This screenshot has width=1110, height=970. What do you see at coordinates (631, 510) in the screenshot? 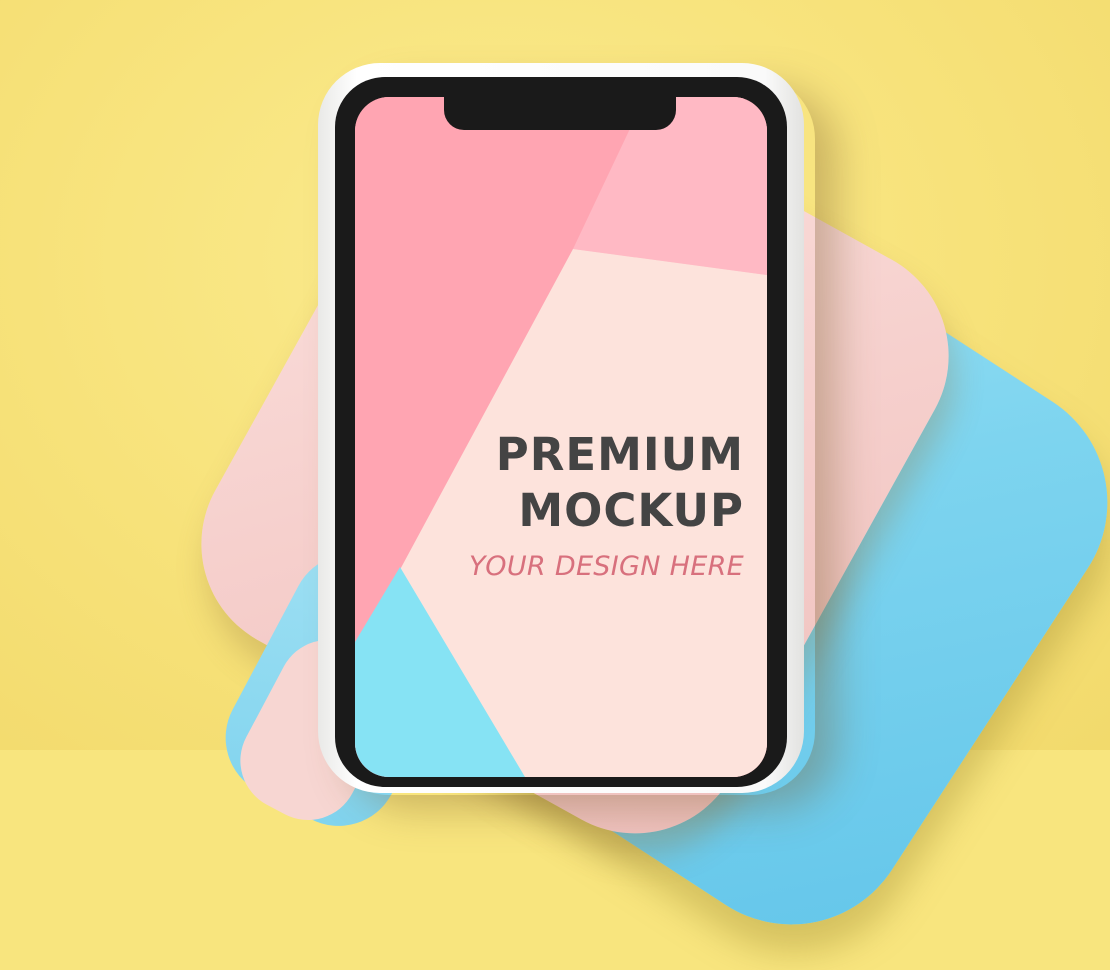
I see `headline-line-2: MOCKUP` at bounding box center [631, 510].